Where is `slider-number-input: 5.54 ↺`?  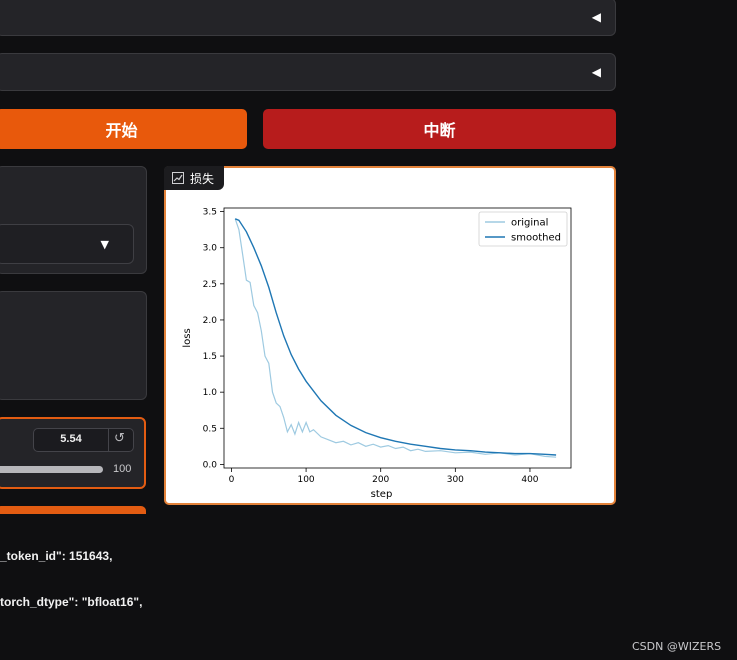 slider-number-input: 5.54 ↺ is located at coordinates (83, 440).